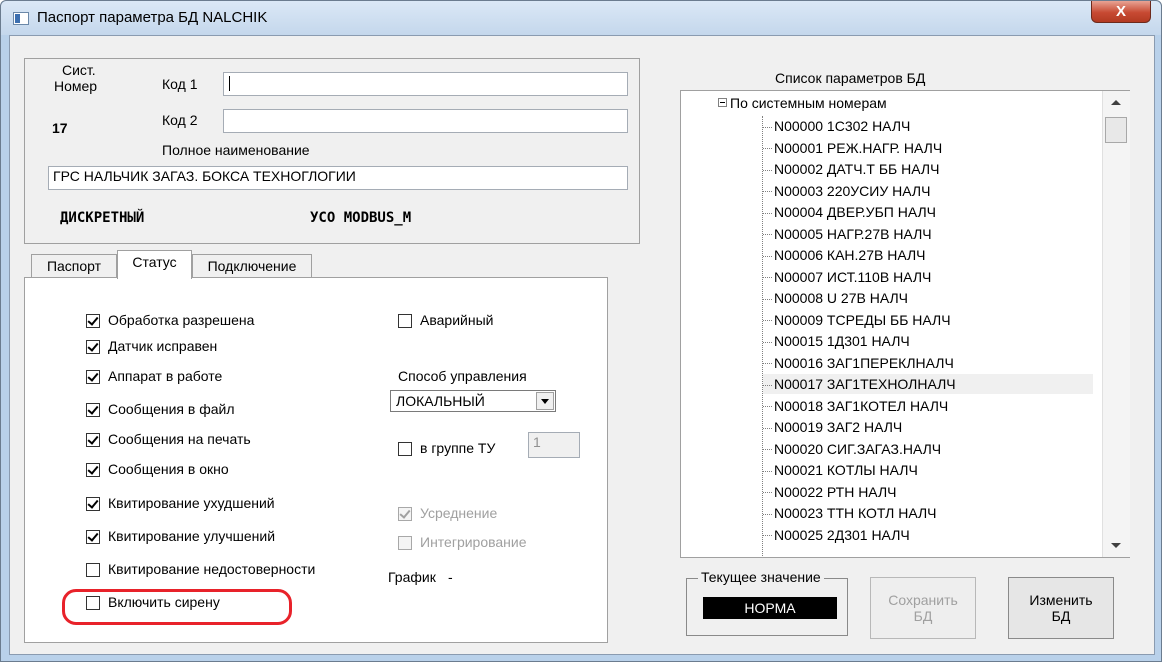 The width and height of the screenshot is (1162, 662). What do you see at coordinates (853, 276) in the screenshot?
I see `tree-item-label: N00007 ИСТ.110В НАЛЧ` at bounding box center [853, 276].